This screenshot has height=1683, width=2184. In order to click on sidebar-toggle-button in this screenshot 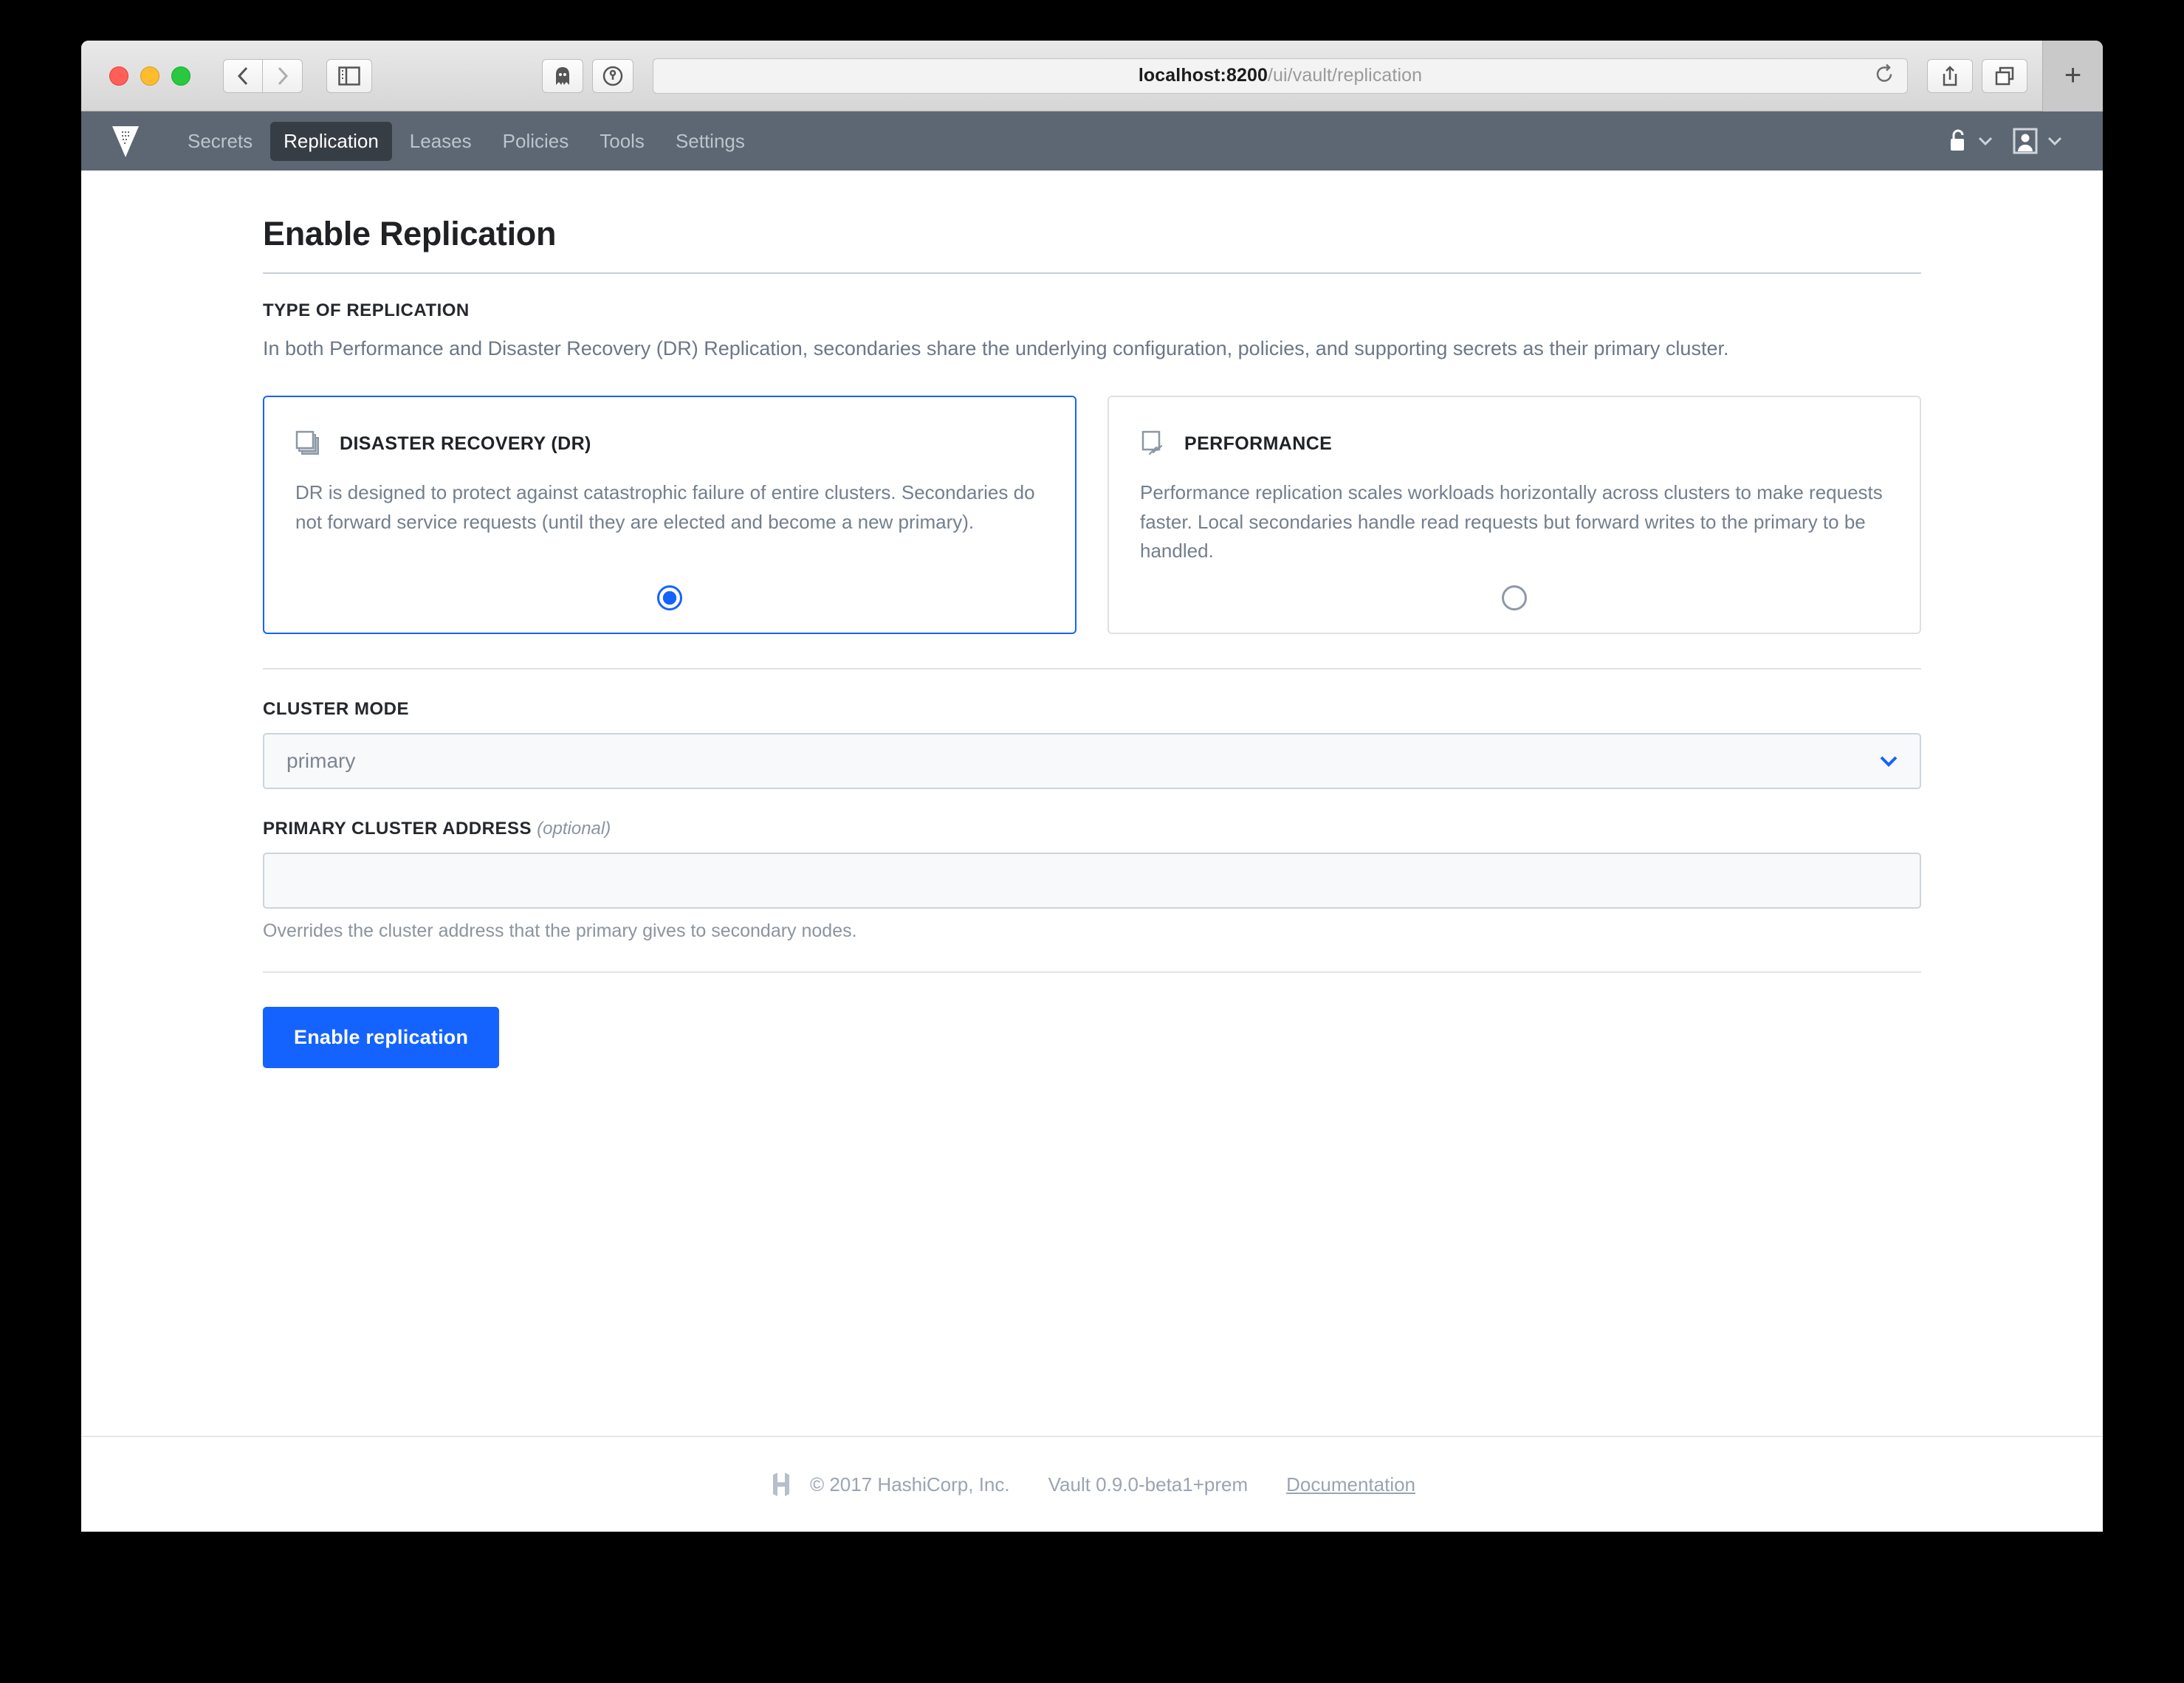, I will do `click(349, 75)`.